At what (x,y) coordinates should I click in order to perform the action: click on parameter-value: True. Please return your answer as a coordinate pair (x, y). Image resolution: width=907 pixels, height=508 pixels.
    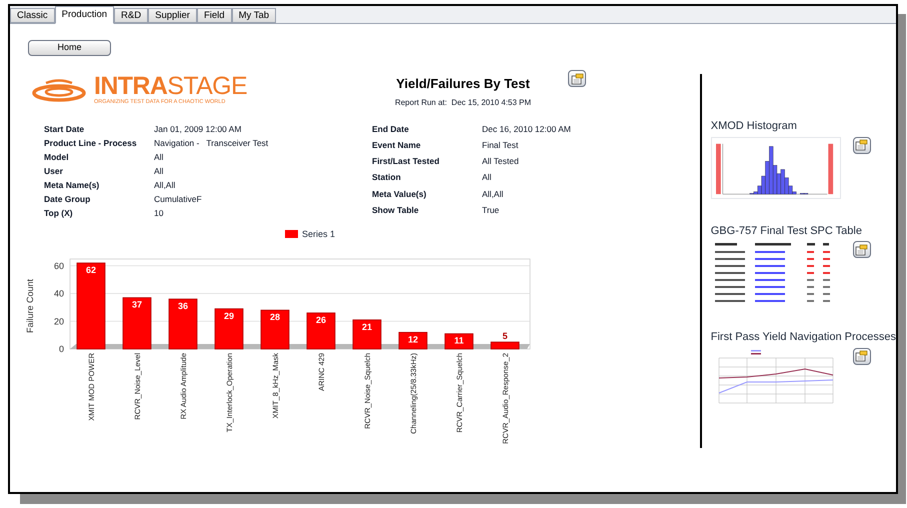
    Looking at the image, I should click on (491, 211).